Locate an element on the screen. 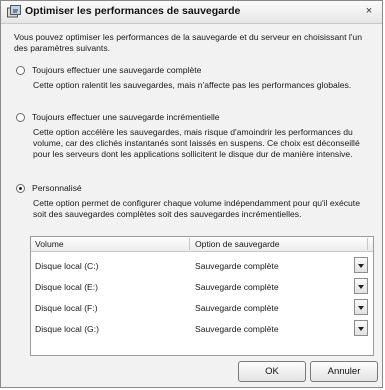  close-icon: × is located at coordinates (369, 11).